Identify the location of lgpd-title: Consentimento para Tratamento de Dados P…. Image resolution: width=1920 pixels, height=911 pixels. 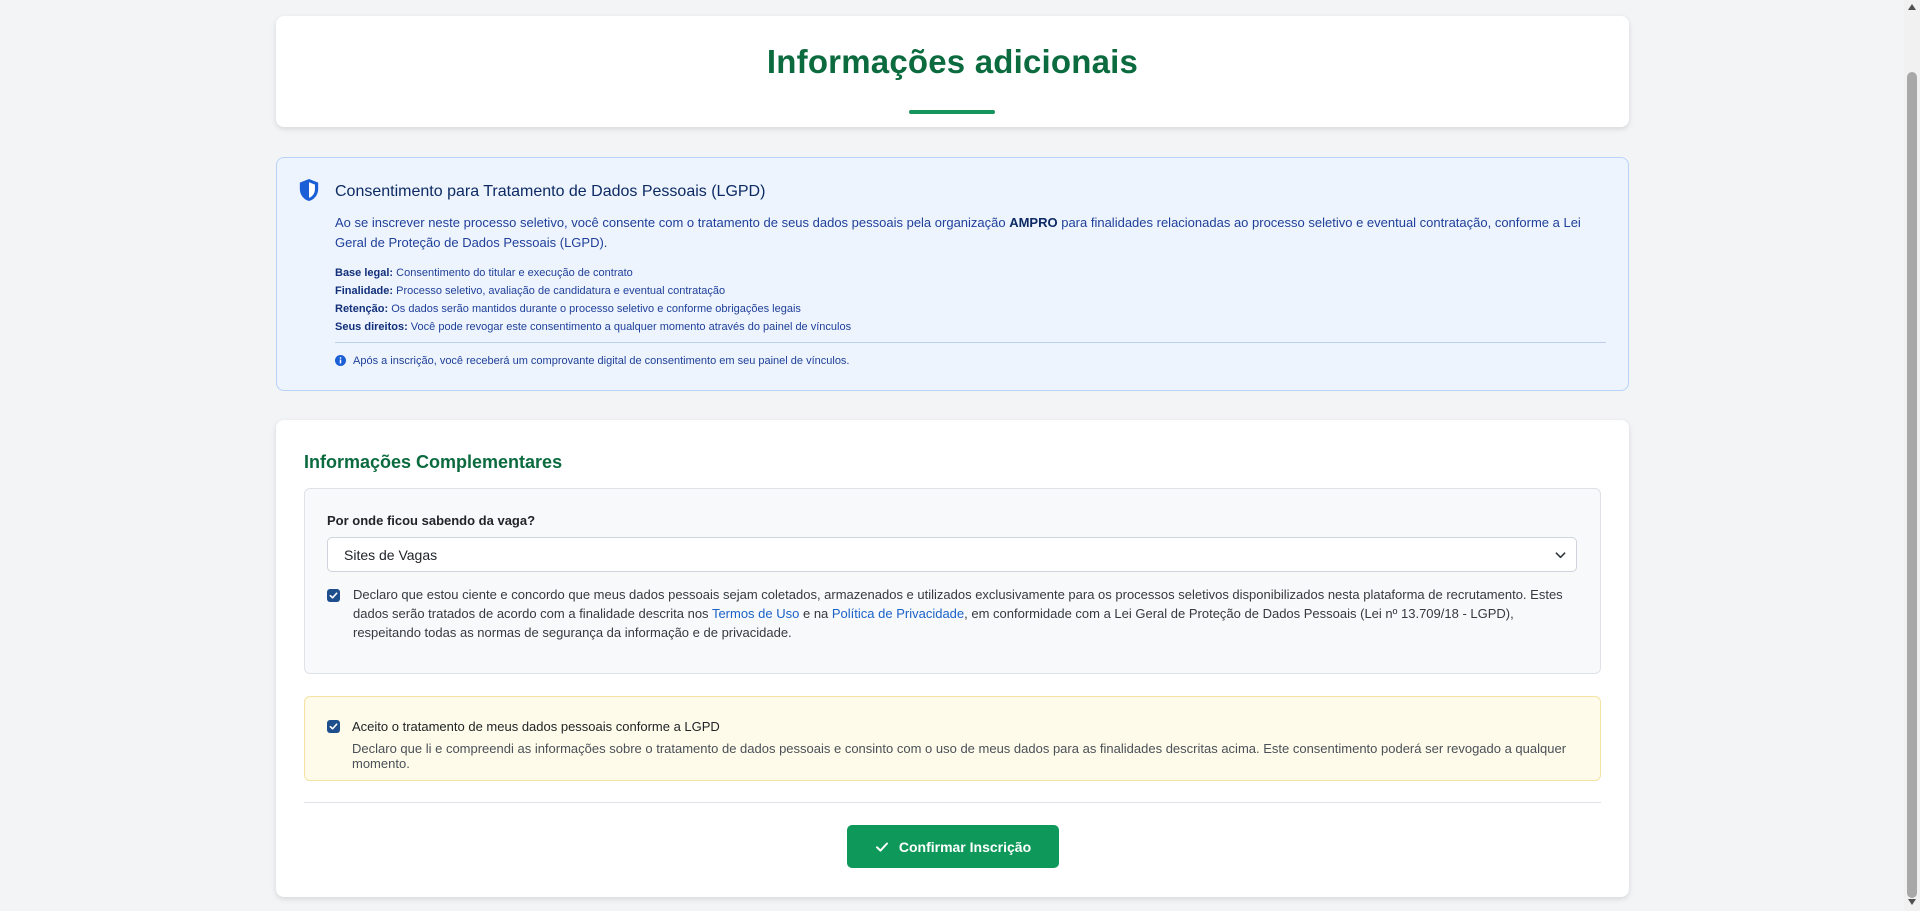
(550, 191).